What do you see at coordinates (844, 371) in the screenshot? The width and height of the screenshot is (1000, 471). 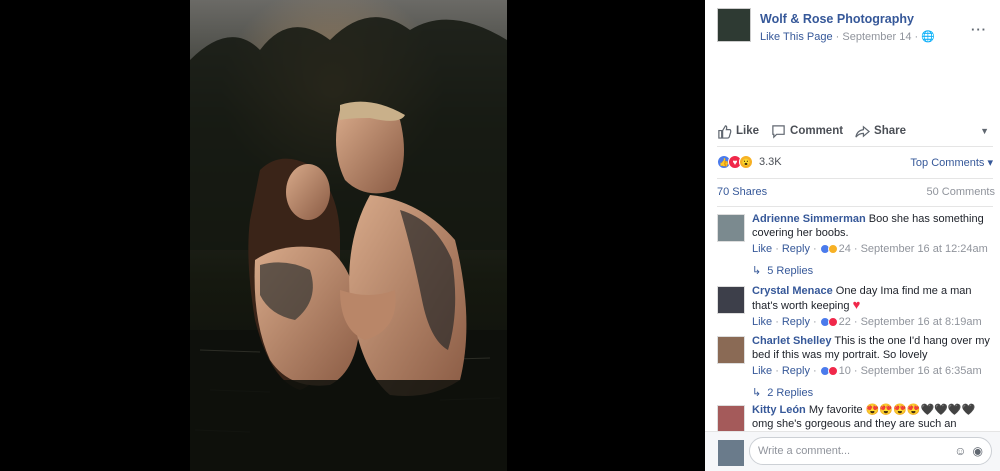 I see `comment-reaction-count: 10` at bounding box center [844, 371].